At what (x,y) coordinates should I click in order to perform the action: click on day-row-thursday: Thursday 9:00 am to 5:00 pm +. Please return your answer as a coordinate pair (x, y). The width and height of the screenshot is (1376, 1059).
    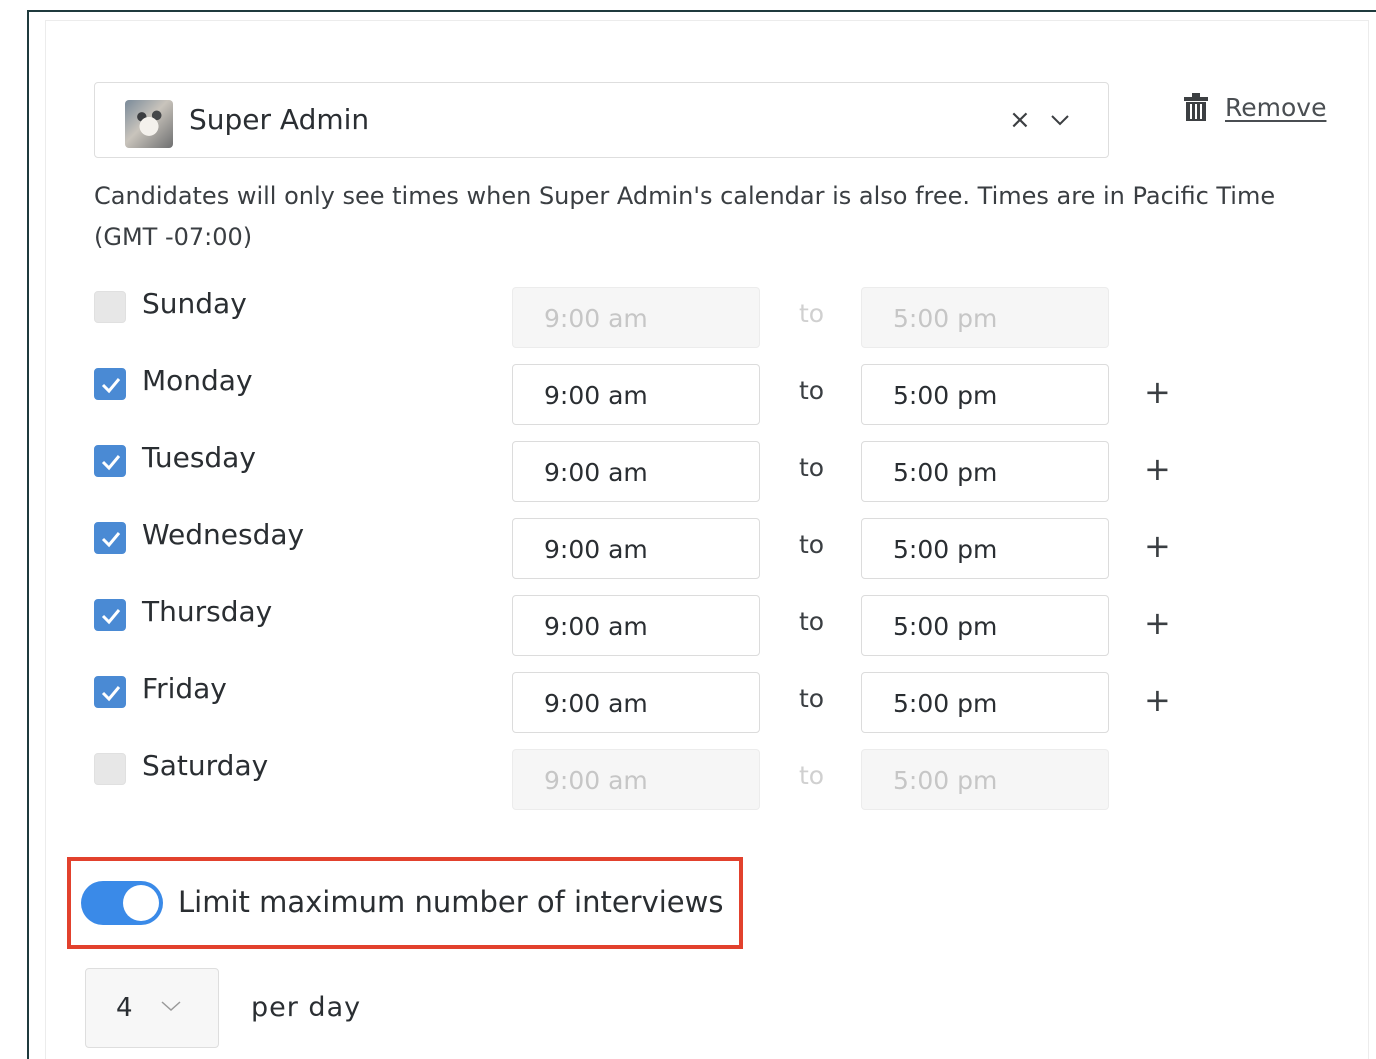
    Looking at the image, I should click on (644, 626).